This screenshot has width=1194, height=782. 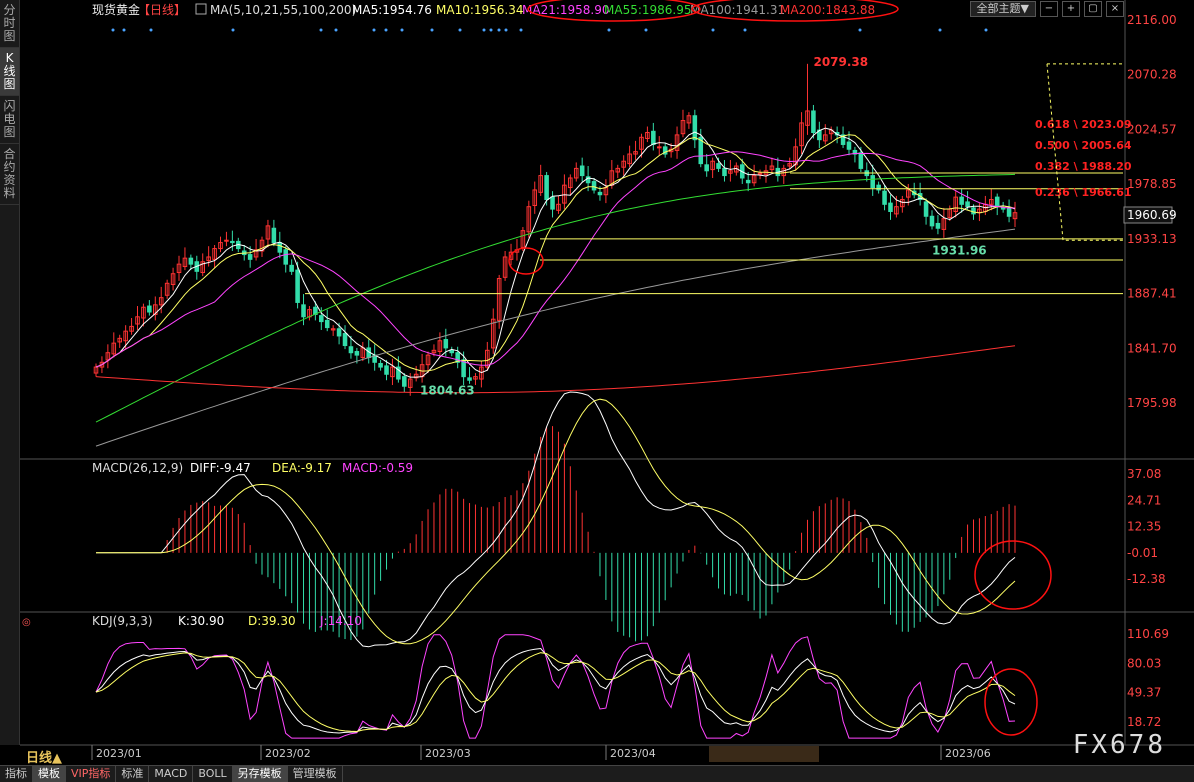 I want to click on tab-boll: BOLL, so click(x=213, y=774).